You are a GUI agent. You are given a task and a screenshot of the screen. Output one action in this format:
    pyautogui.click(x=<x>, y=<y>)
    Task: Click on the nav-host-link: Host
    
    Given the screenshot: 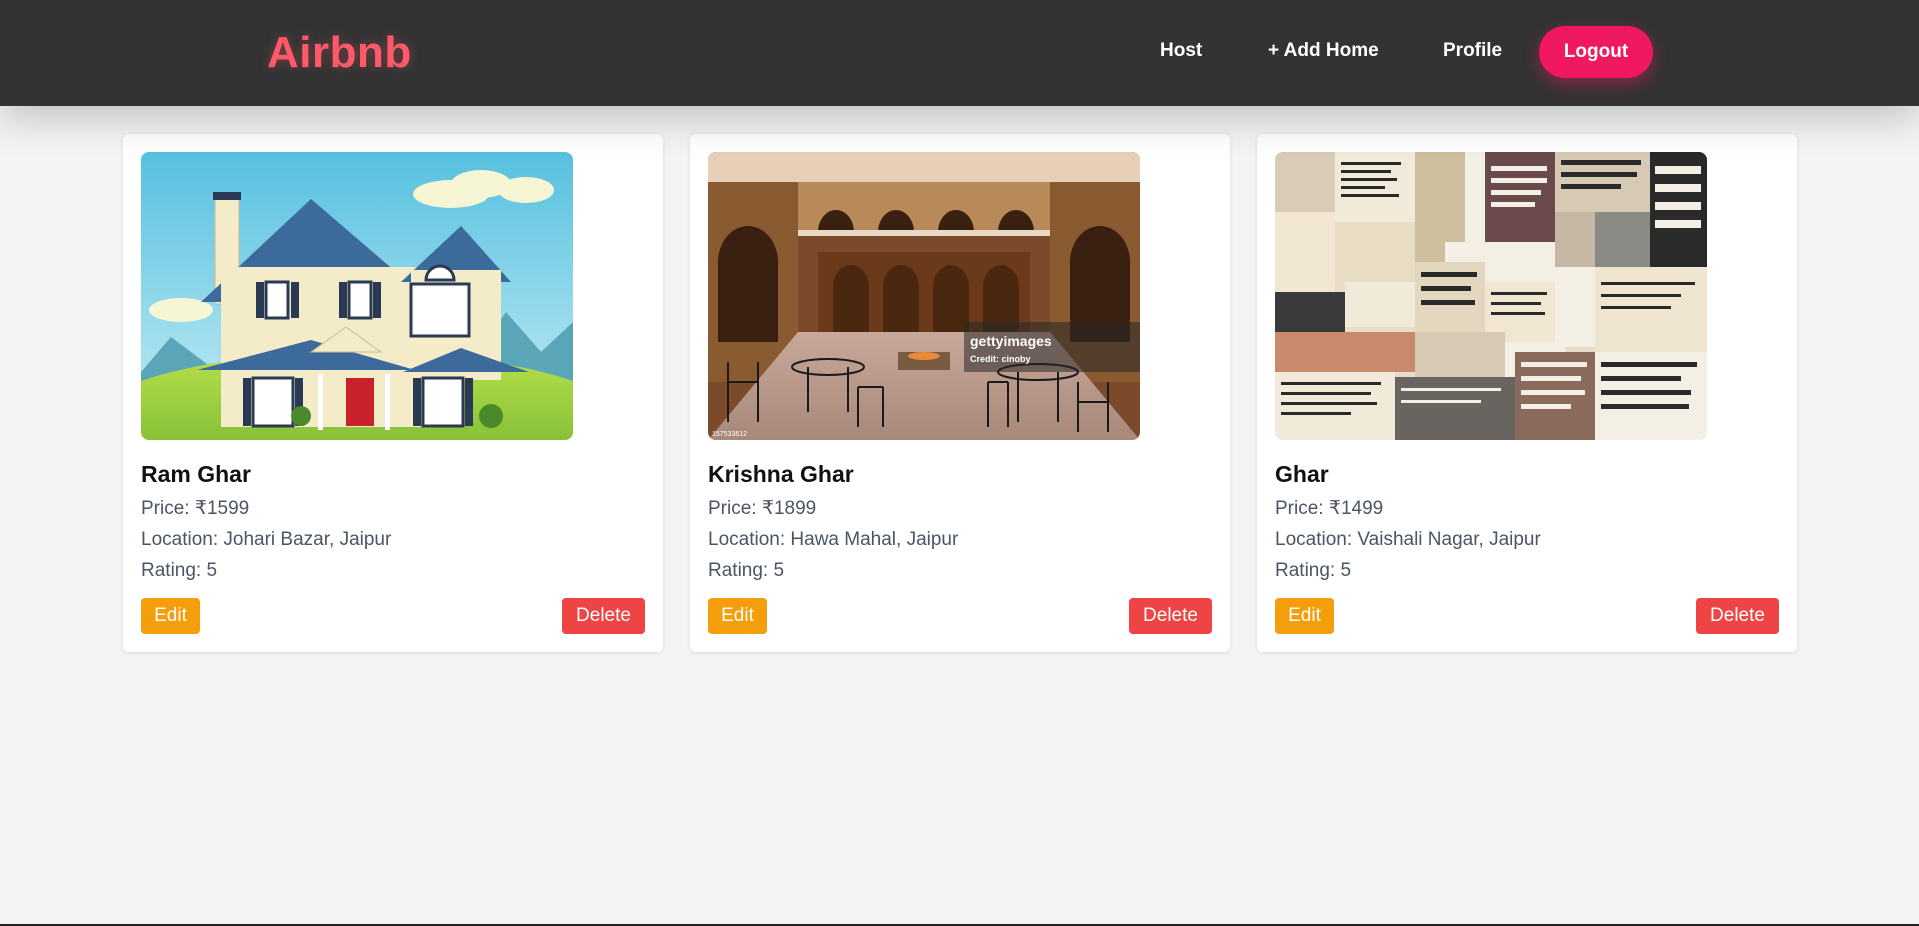 What is the action you would take?
    pyautogui.click(x=1181, y=51)
    